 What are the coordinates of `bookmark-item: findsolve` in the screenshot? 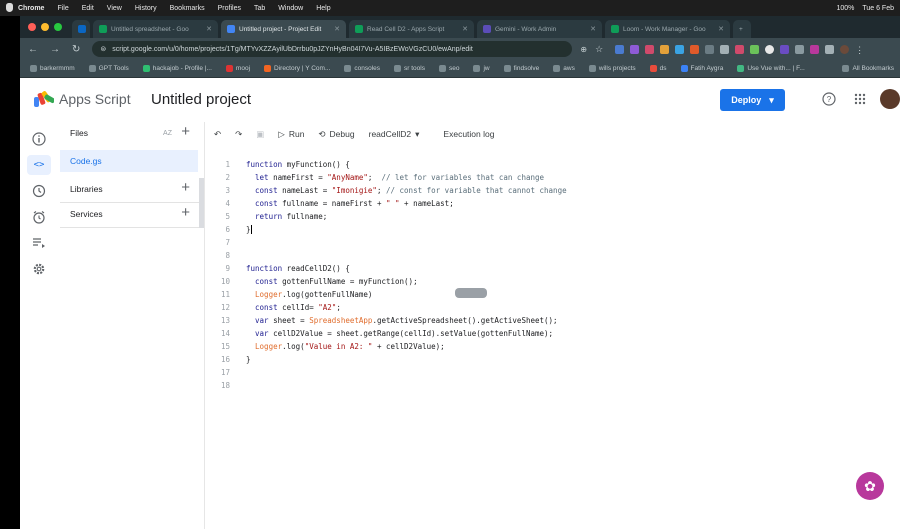 It's located at (521, 68).